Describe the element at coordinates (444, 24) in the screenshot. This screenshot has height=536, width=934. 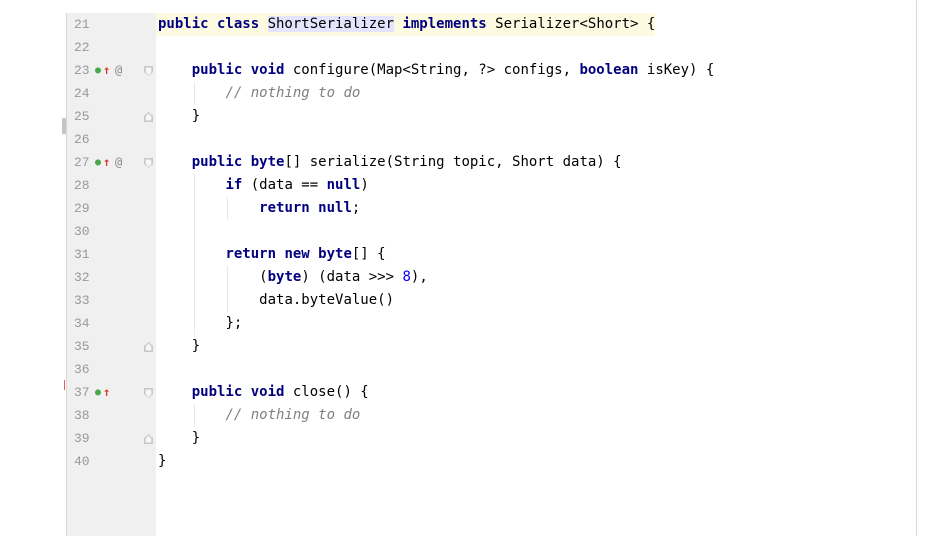
I see `keyword-token: implements` at that location.